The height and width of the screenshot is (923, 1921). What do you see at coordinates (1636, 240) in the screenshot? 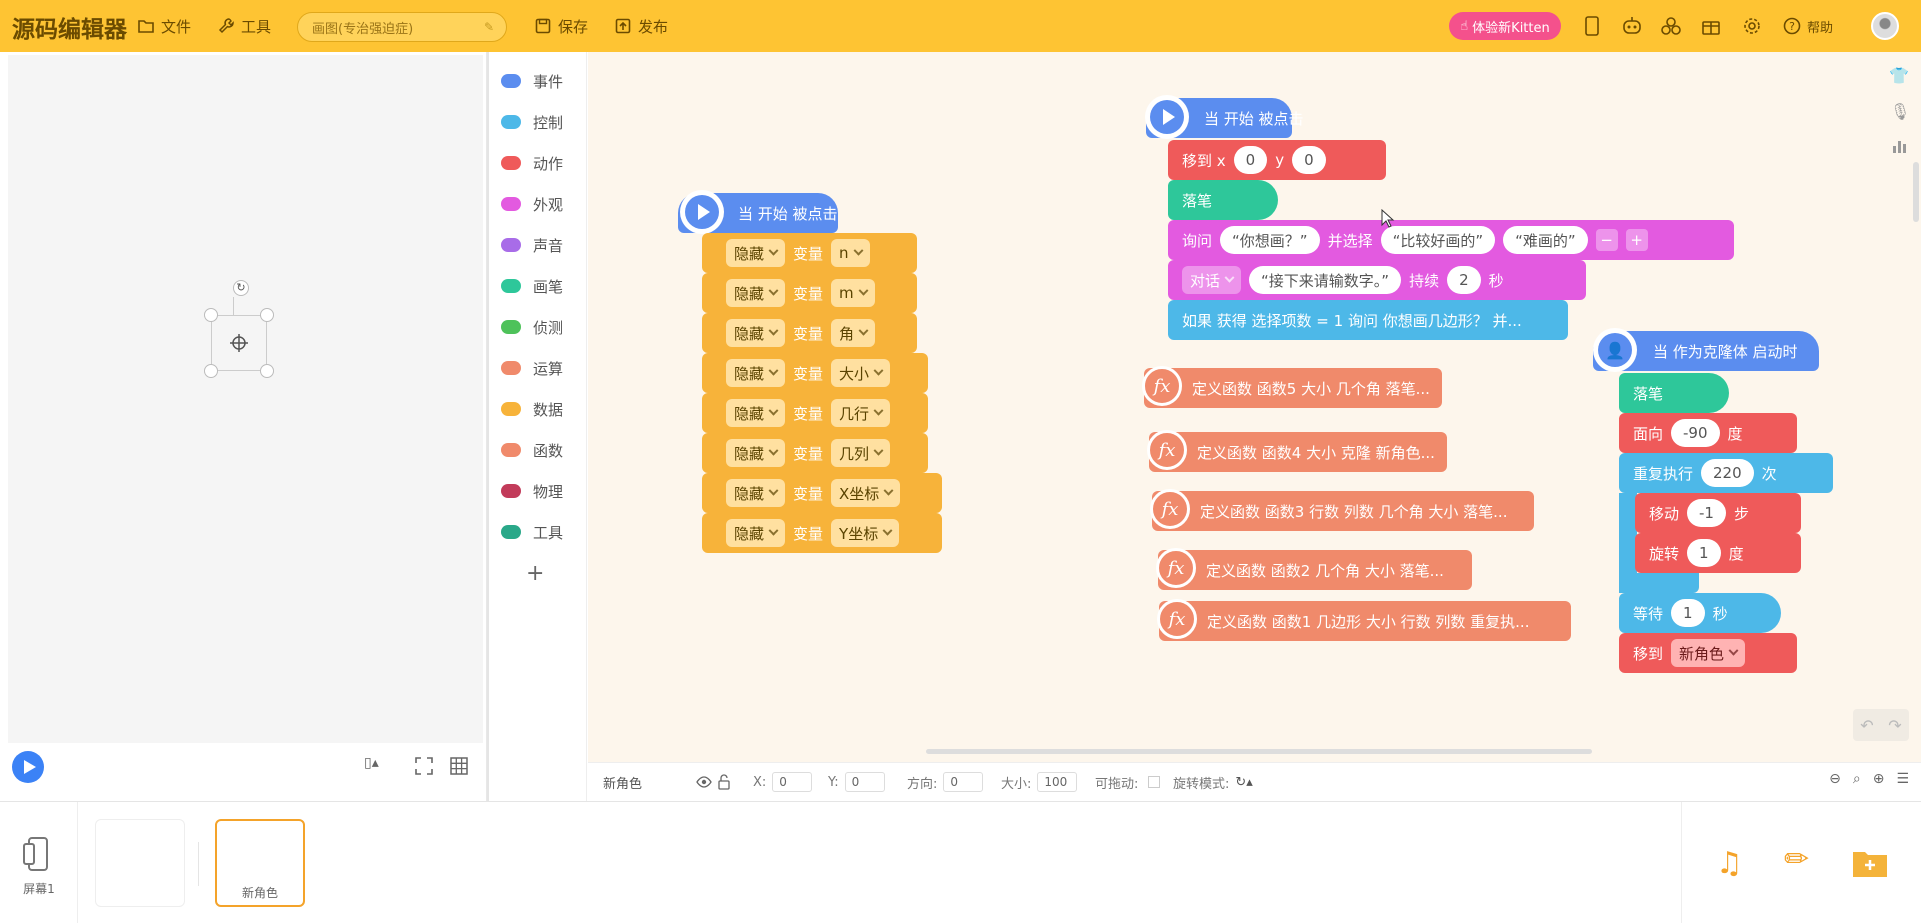
I see `add-option-button: +` at bounding box center [1636, 240].